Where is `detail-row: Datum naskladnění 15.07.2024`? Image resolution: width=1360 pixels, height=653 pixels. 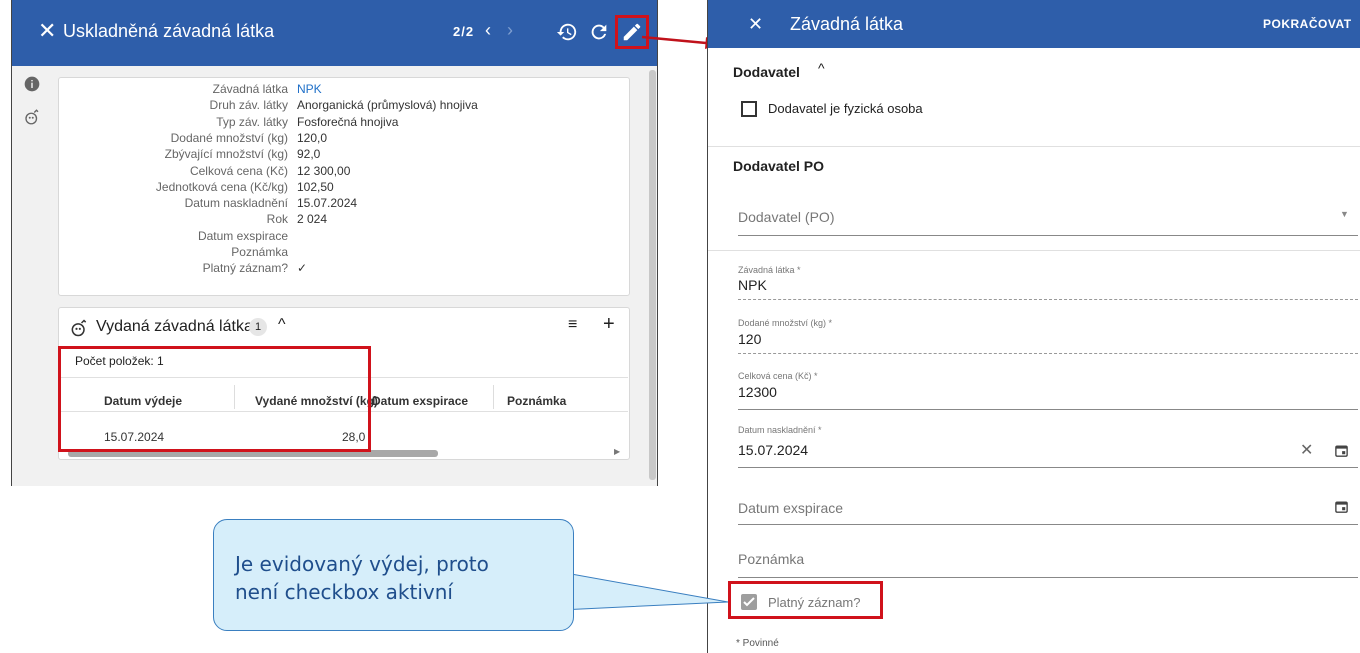
detail-row: Datum naskladnění 15.07.2024 is located at coordinates (343, 204).